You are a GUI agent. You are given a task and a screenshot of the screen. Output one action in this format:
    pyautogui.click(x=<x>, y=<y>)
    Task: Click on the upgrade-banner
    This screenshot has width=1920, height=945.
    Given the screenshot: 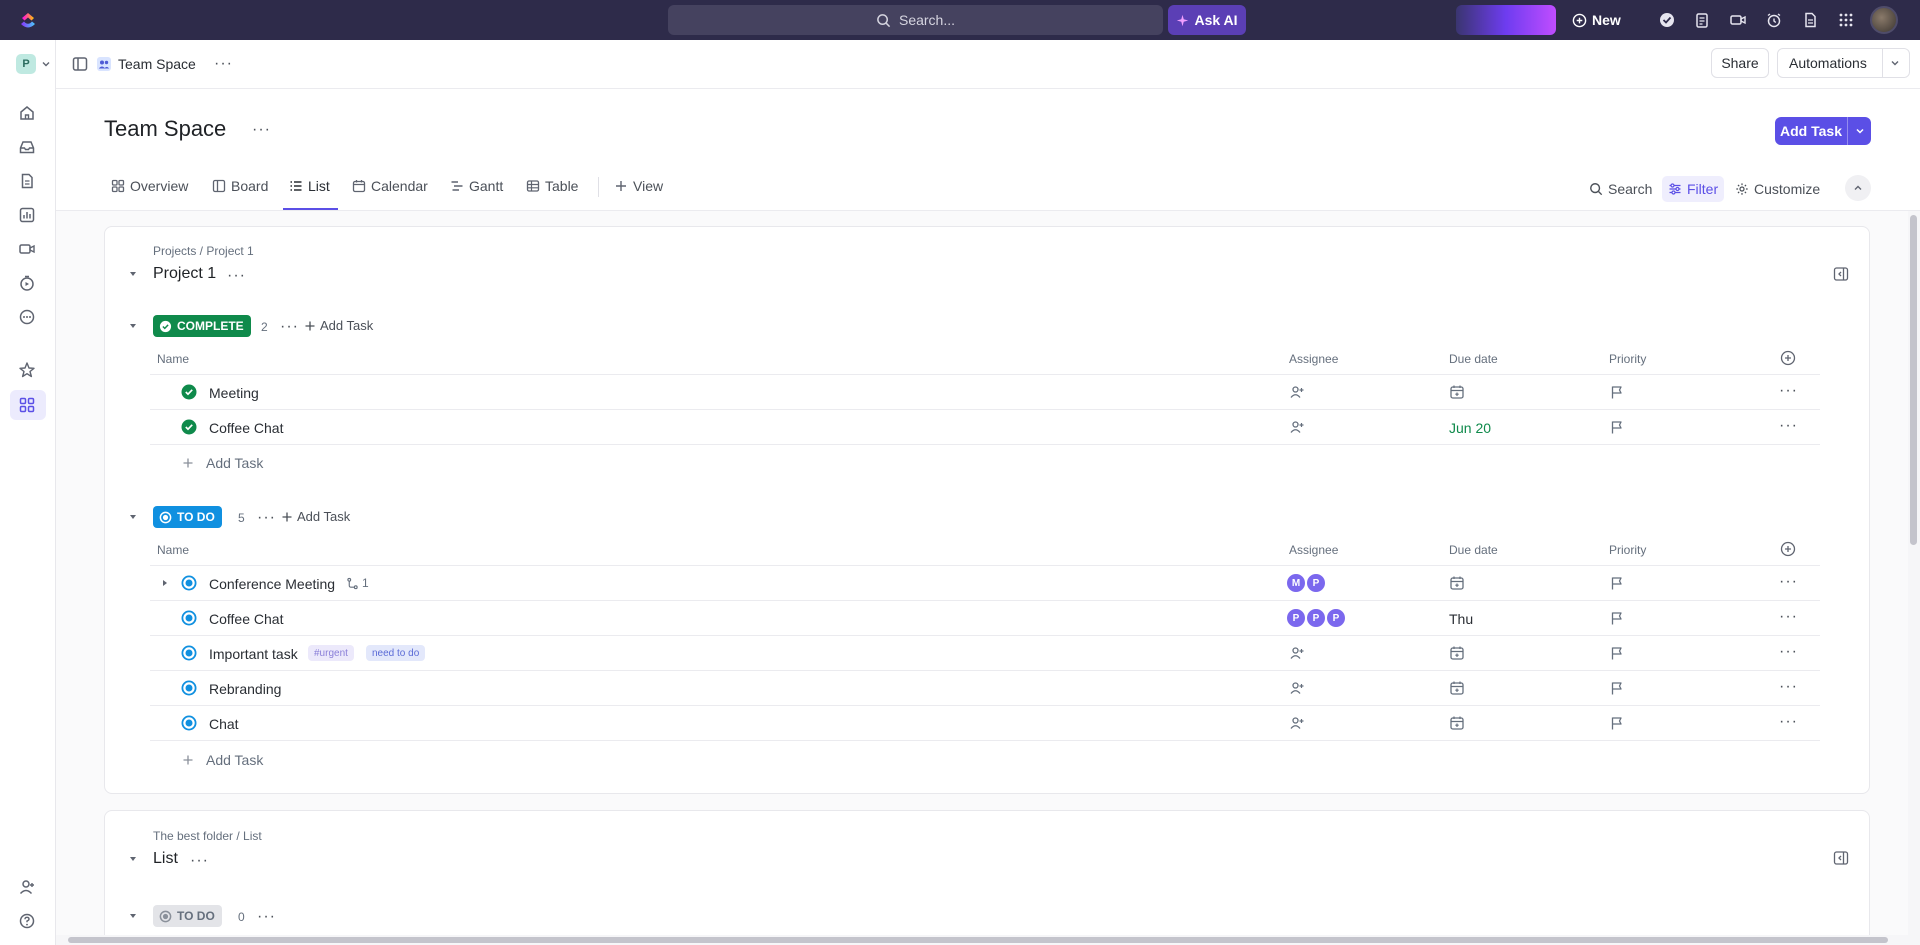 What is the action you would take?
    pyautogui.click(x=1506, y=20)
    